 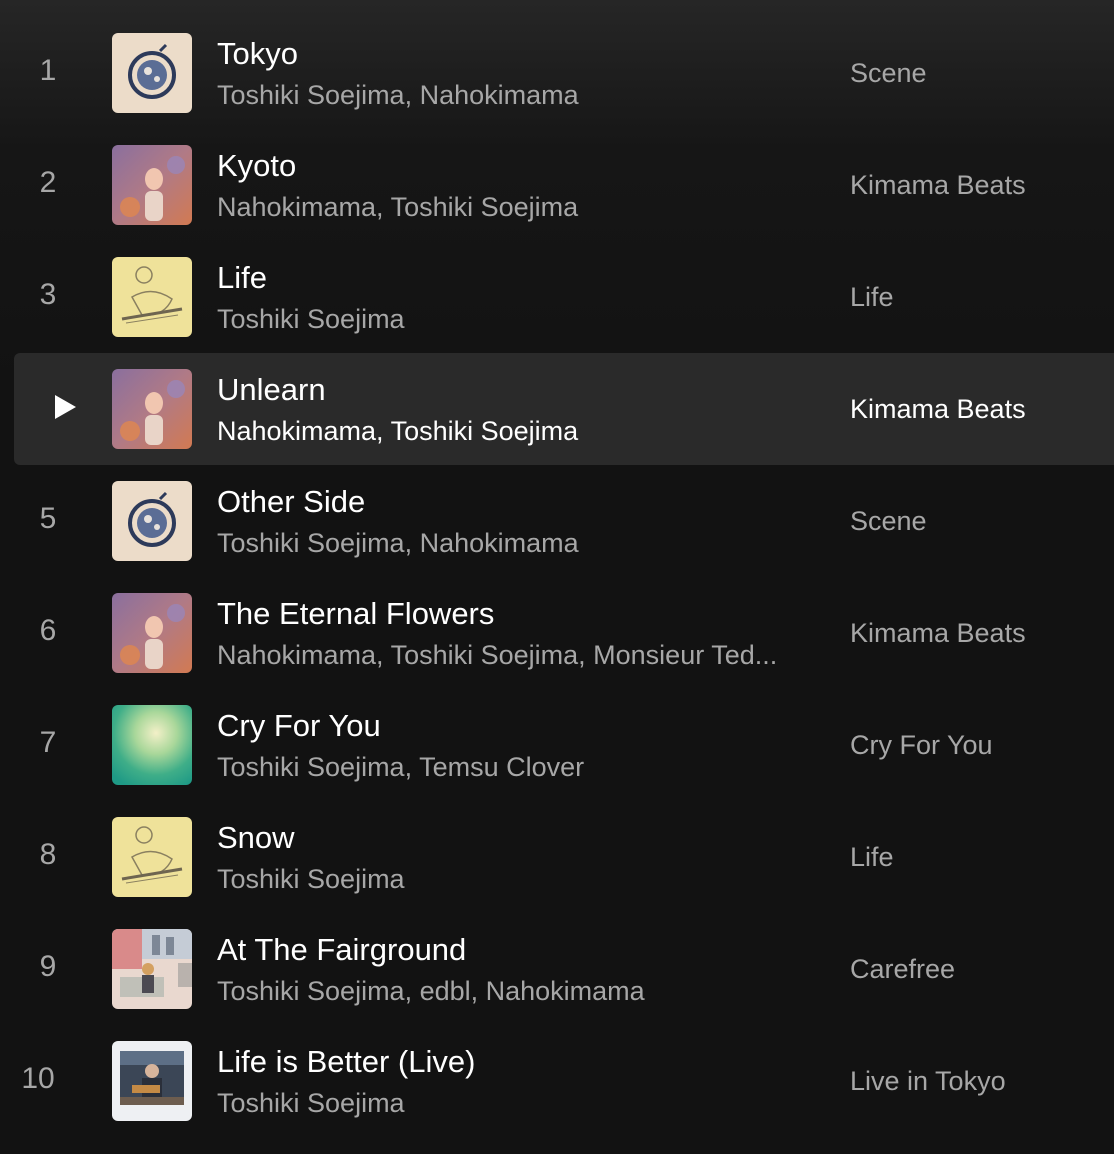 What do you see at coordinates (256, 838) in the screenshot?
I see `track-title: Snow` at bounding box center [256, 838].